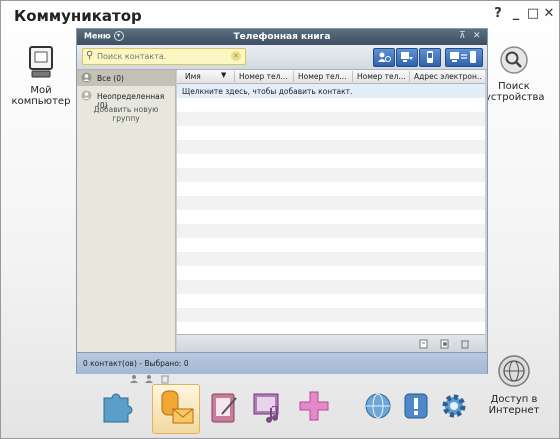 The image size is (560, 439). I want to click on search-device-label-1: Поиск, so click(514, 86).